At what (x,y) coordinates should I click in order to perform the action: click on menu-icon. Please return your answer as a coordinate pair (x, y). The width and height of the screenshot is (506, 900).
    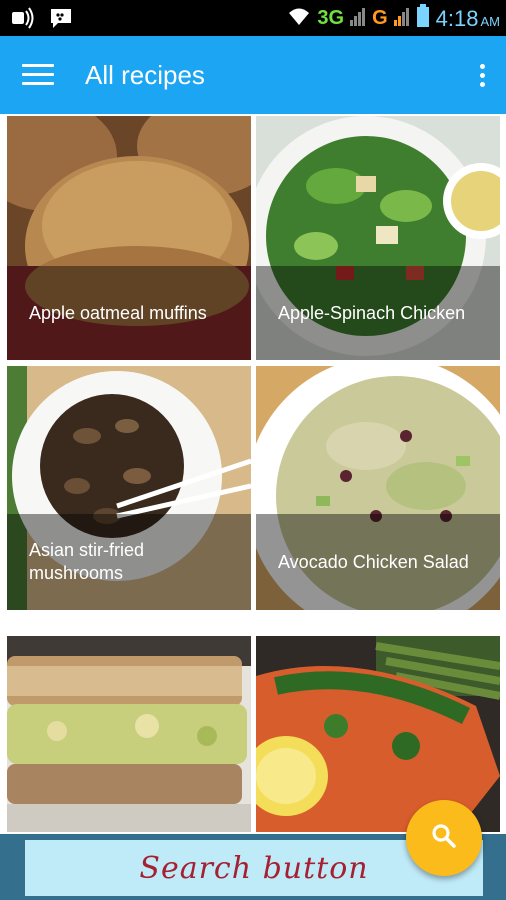
    Looking at the image, I should click on (38, 75).